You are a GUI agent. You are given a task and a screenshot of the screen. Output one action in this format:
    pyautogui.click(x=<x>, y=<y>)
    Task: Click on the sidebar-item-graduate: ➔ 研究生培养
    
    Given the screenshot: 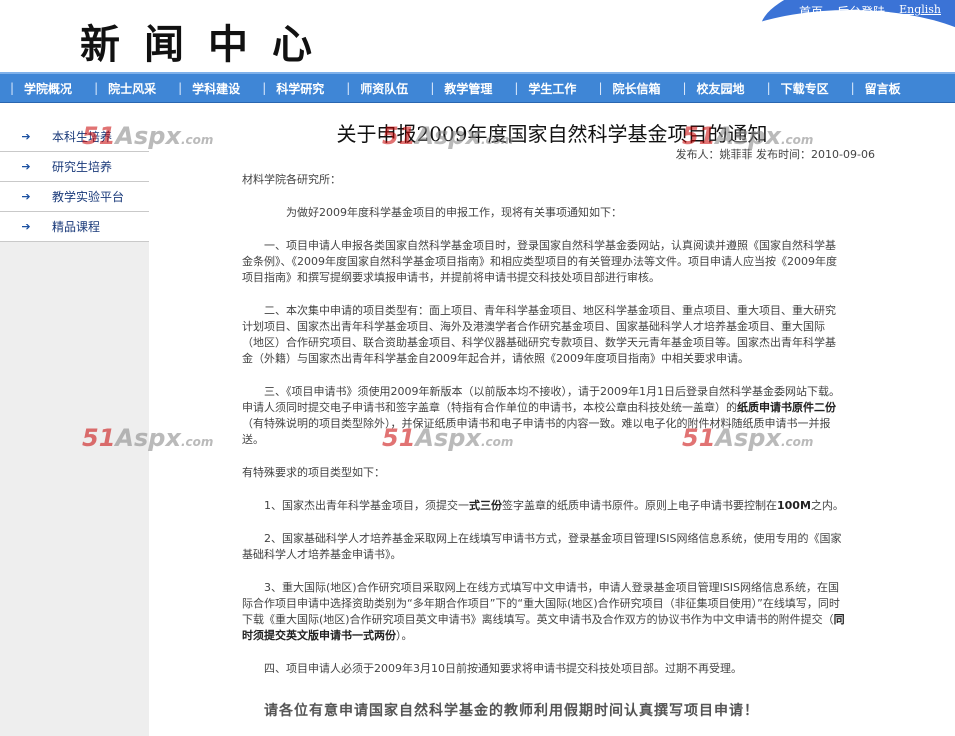 What is the action you would take?
    pyautogui.click(x=74, y=167)
    